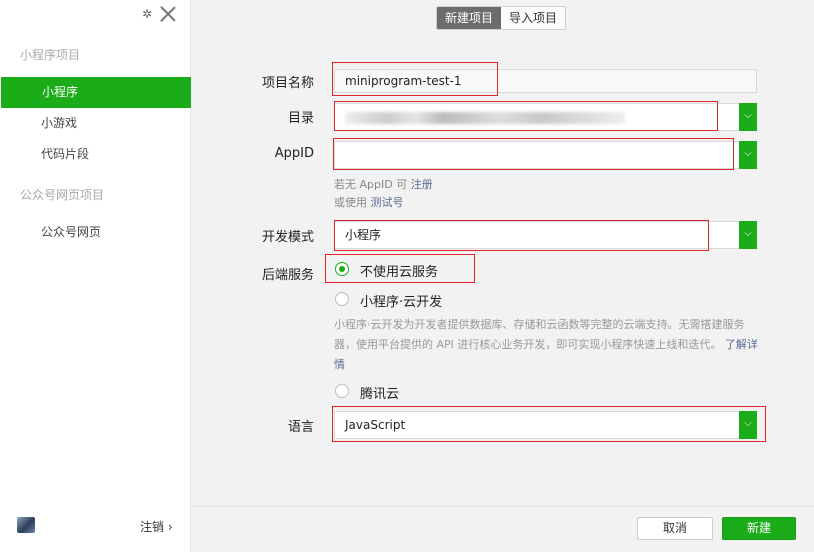 This screenshot has width=814, height=552. Describe the element at coordinates (95, 154) in the screenshot. I see `sidebar-item-code-snippet: 代码片段` at that location.